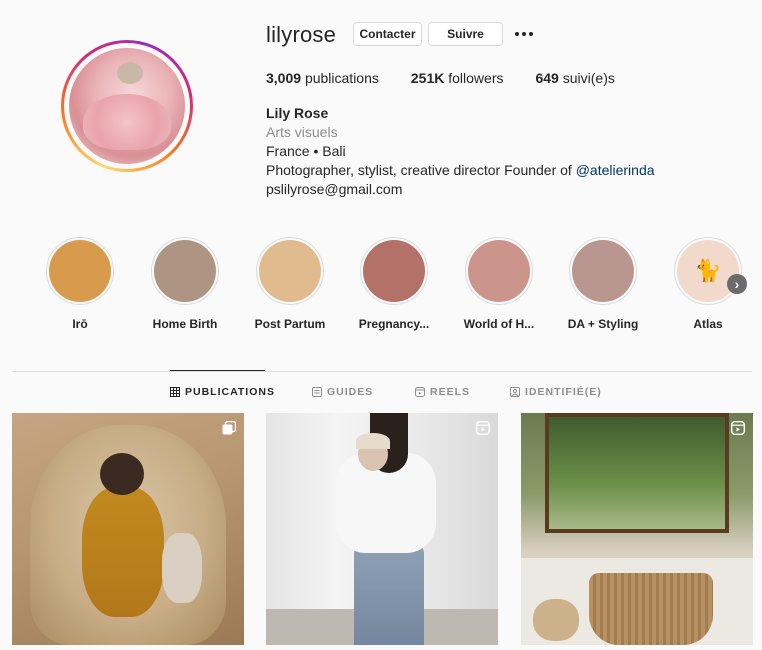 This screenshot has width=762, height=650. I want to click on reels-icon, so click(420, 392).